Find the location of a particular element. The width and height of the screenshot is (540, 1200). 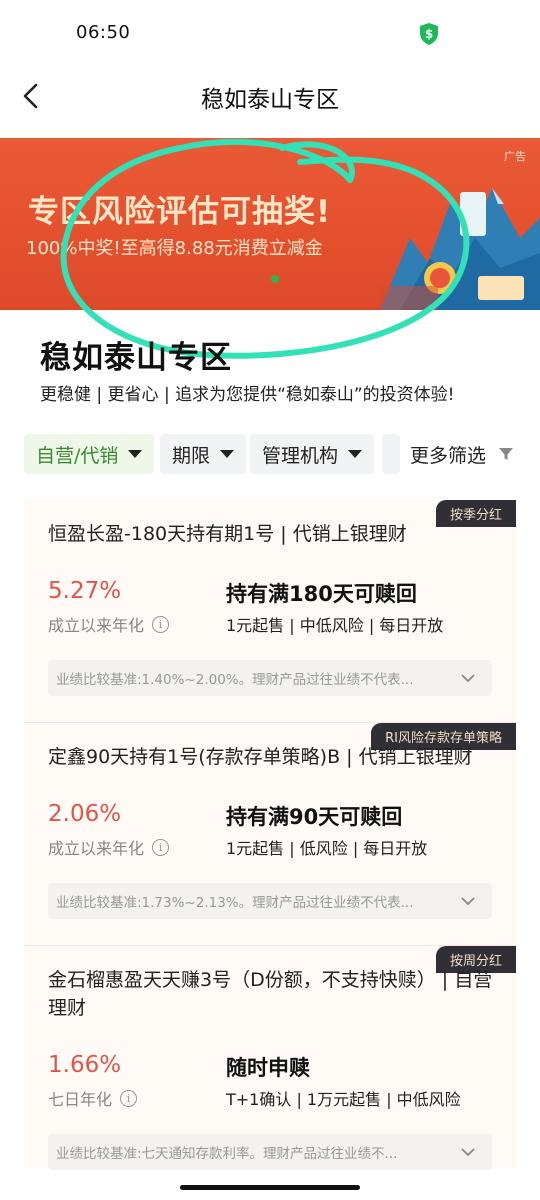

nav-bar: 稳如泰山专区 is located at coordinates (270, 96).